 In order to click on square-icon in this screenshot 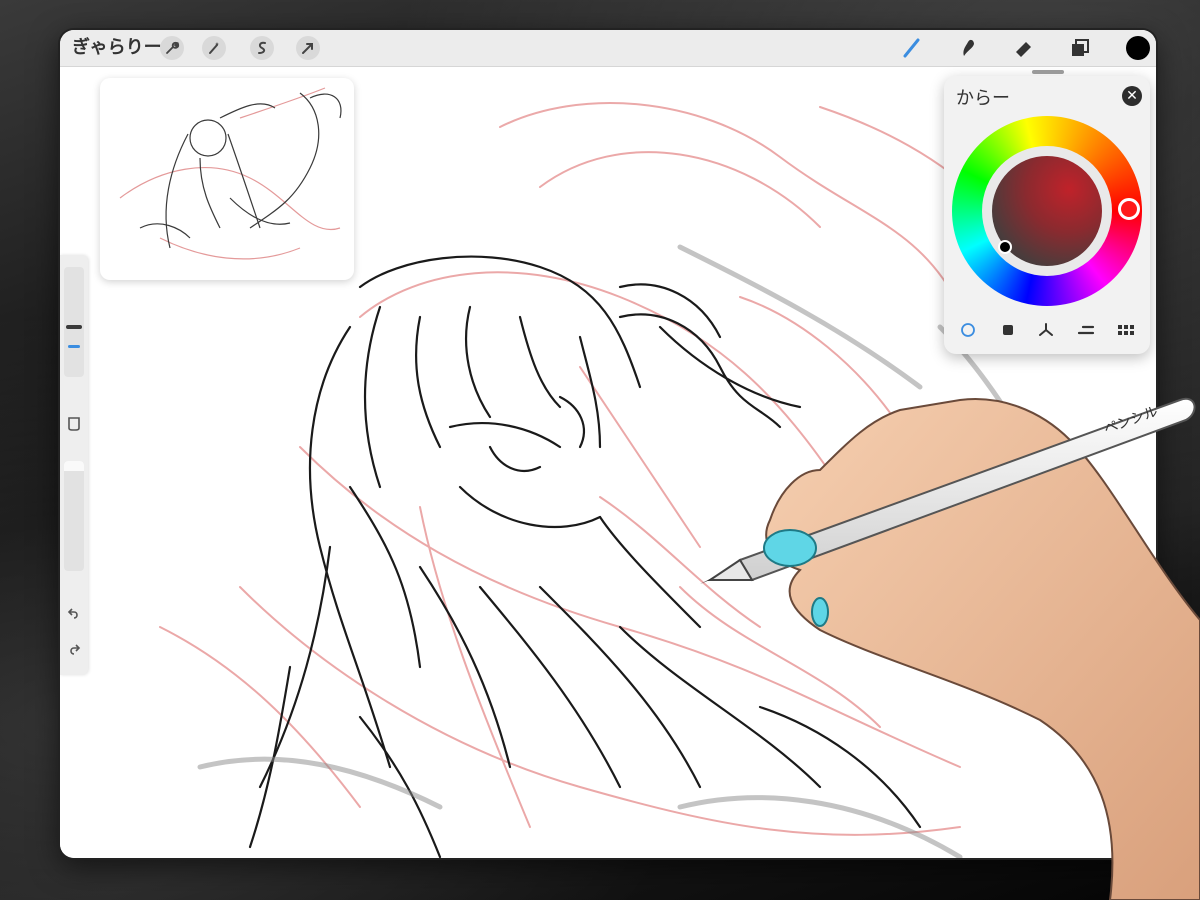, I will do `click(74, 426)`.